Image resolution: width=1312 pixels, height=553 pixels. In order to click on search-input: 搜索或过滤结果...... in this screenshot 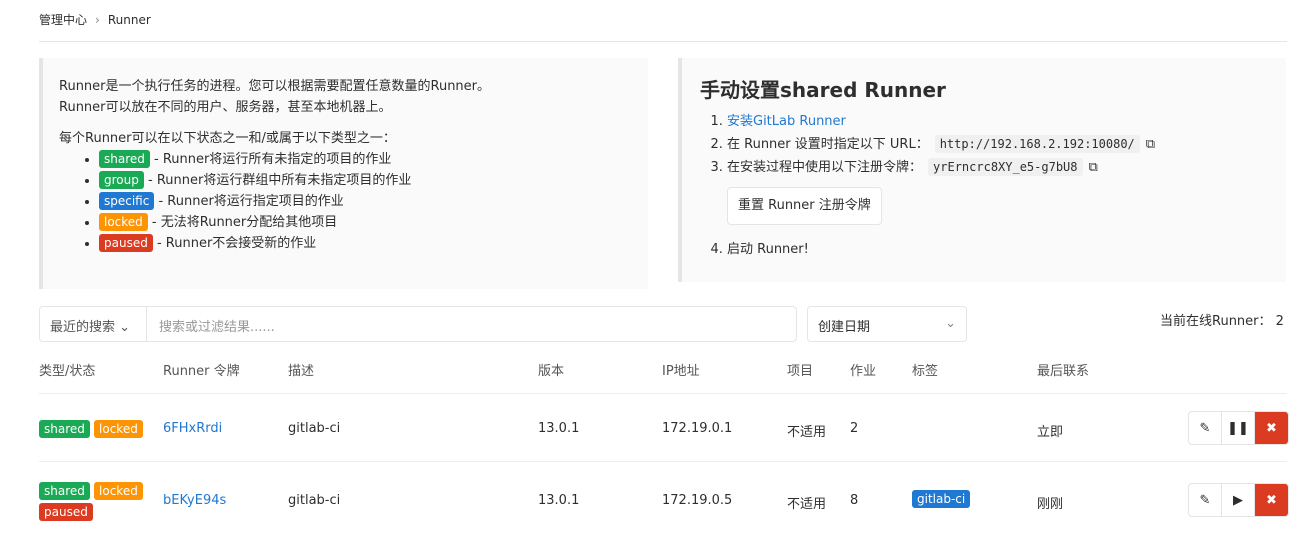, I will do `click(471, 324)`.